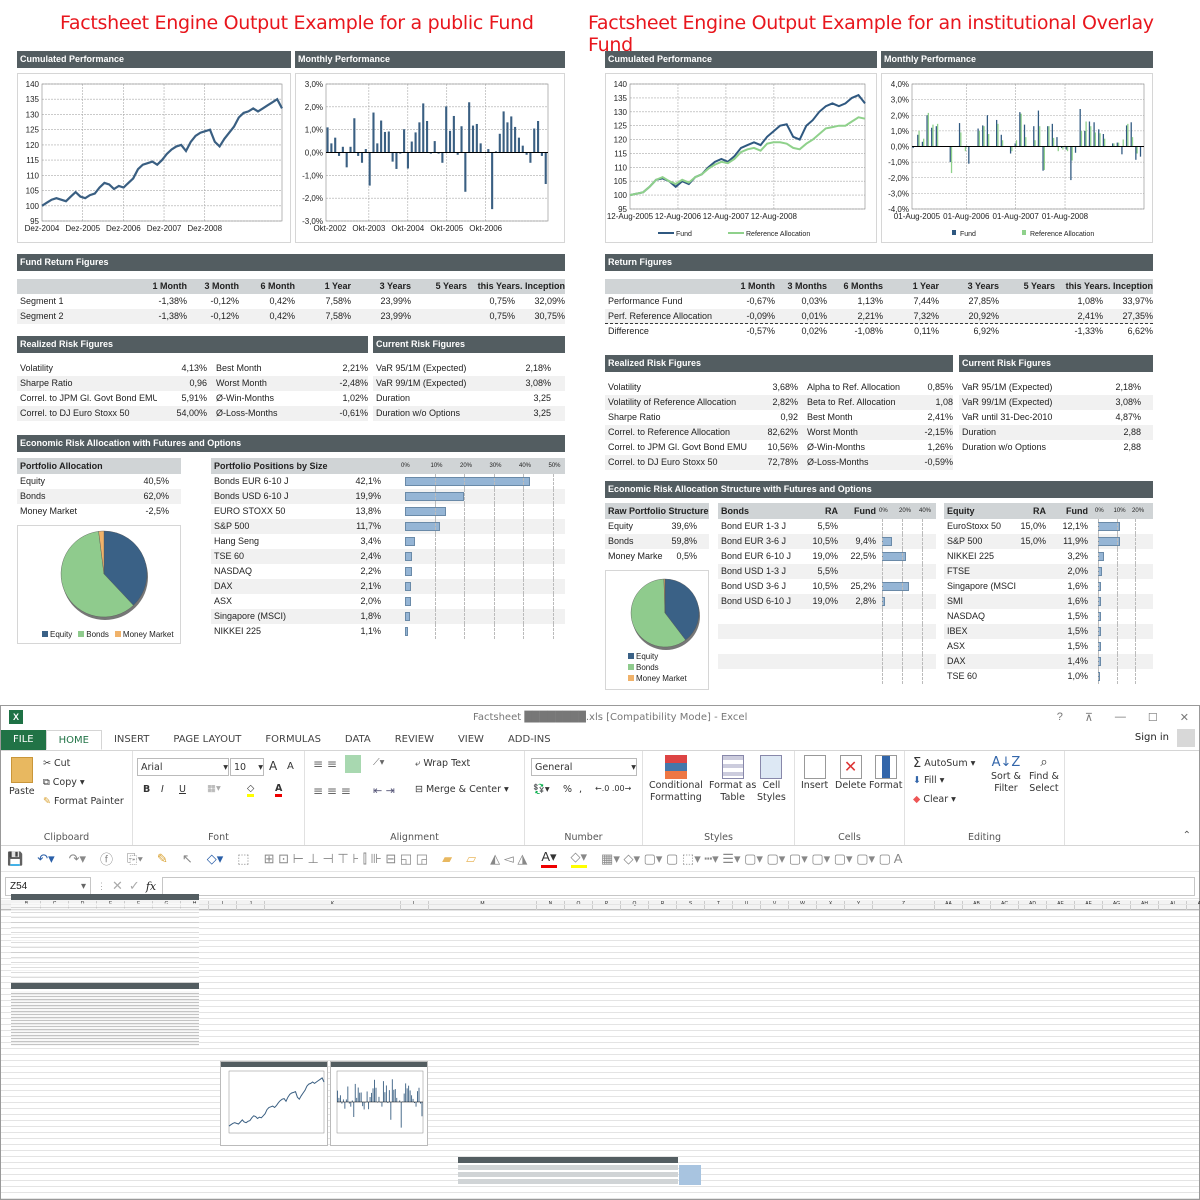  What do you see at coordinates (934, 799) in the screenshot?
I see `clear-button: ◆ Clear ▾` at bounding box center [934, 799].